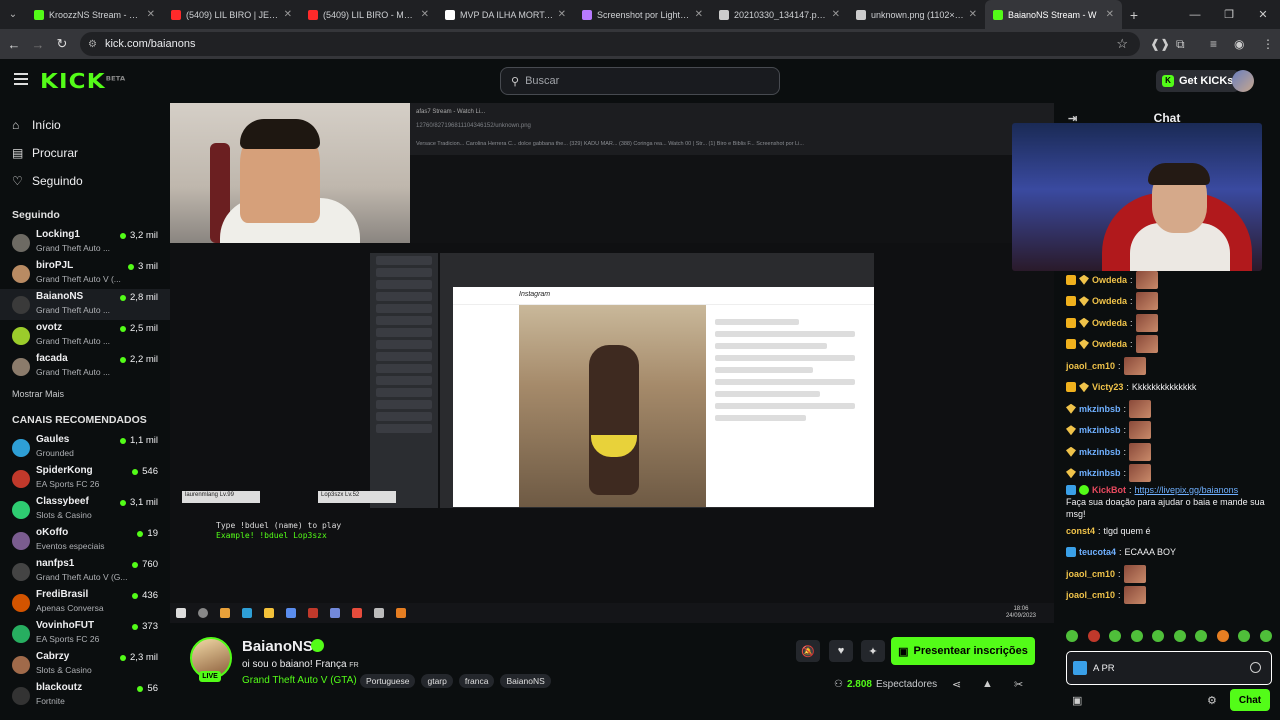 This screenshot has height=720, width=1280. Describe the element at coordinates (1268, 44) in the screenshot. I see `browser-menu-icon: ⋮` at that location.